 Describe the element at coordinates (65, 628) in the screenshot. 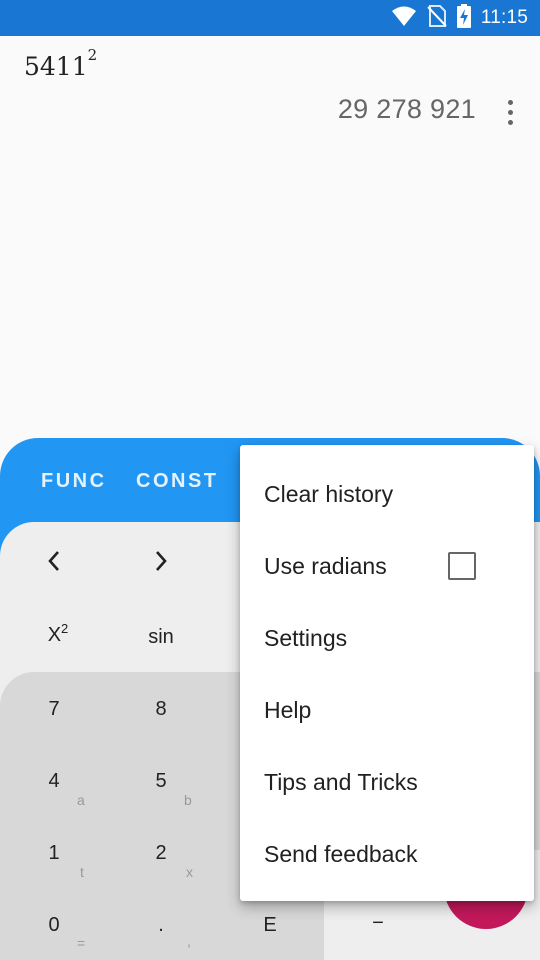

I see `square-button-exponent: 2` at that location.